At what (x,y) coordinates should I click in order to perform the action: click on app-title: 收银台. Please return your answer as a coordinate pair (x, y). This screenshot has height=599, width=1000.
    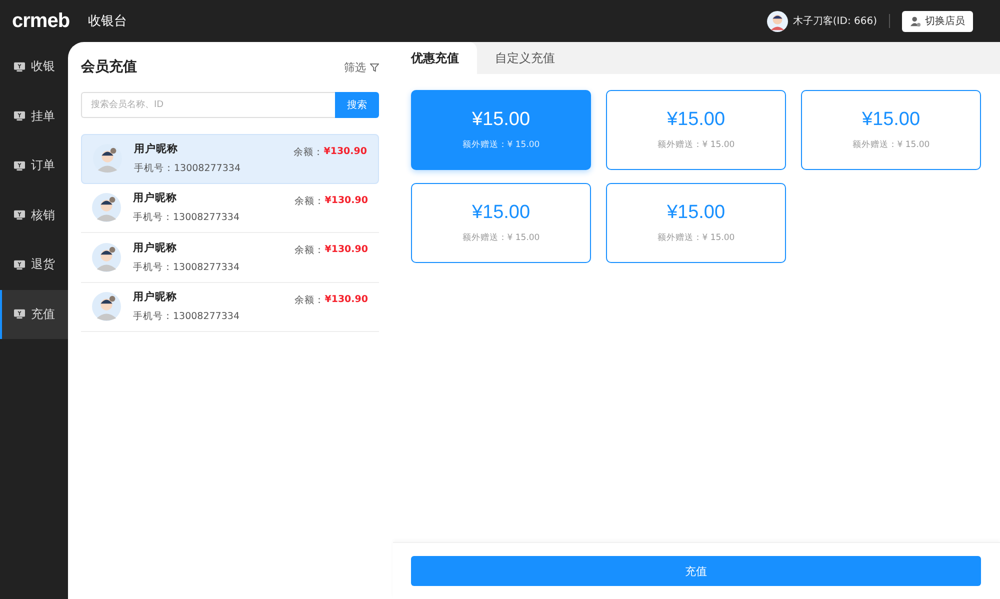
    Looking at the image, I should click on (107, 21).